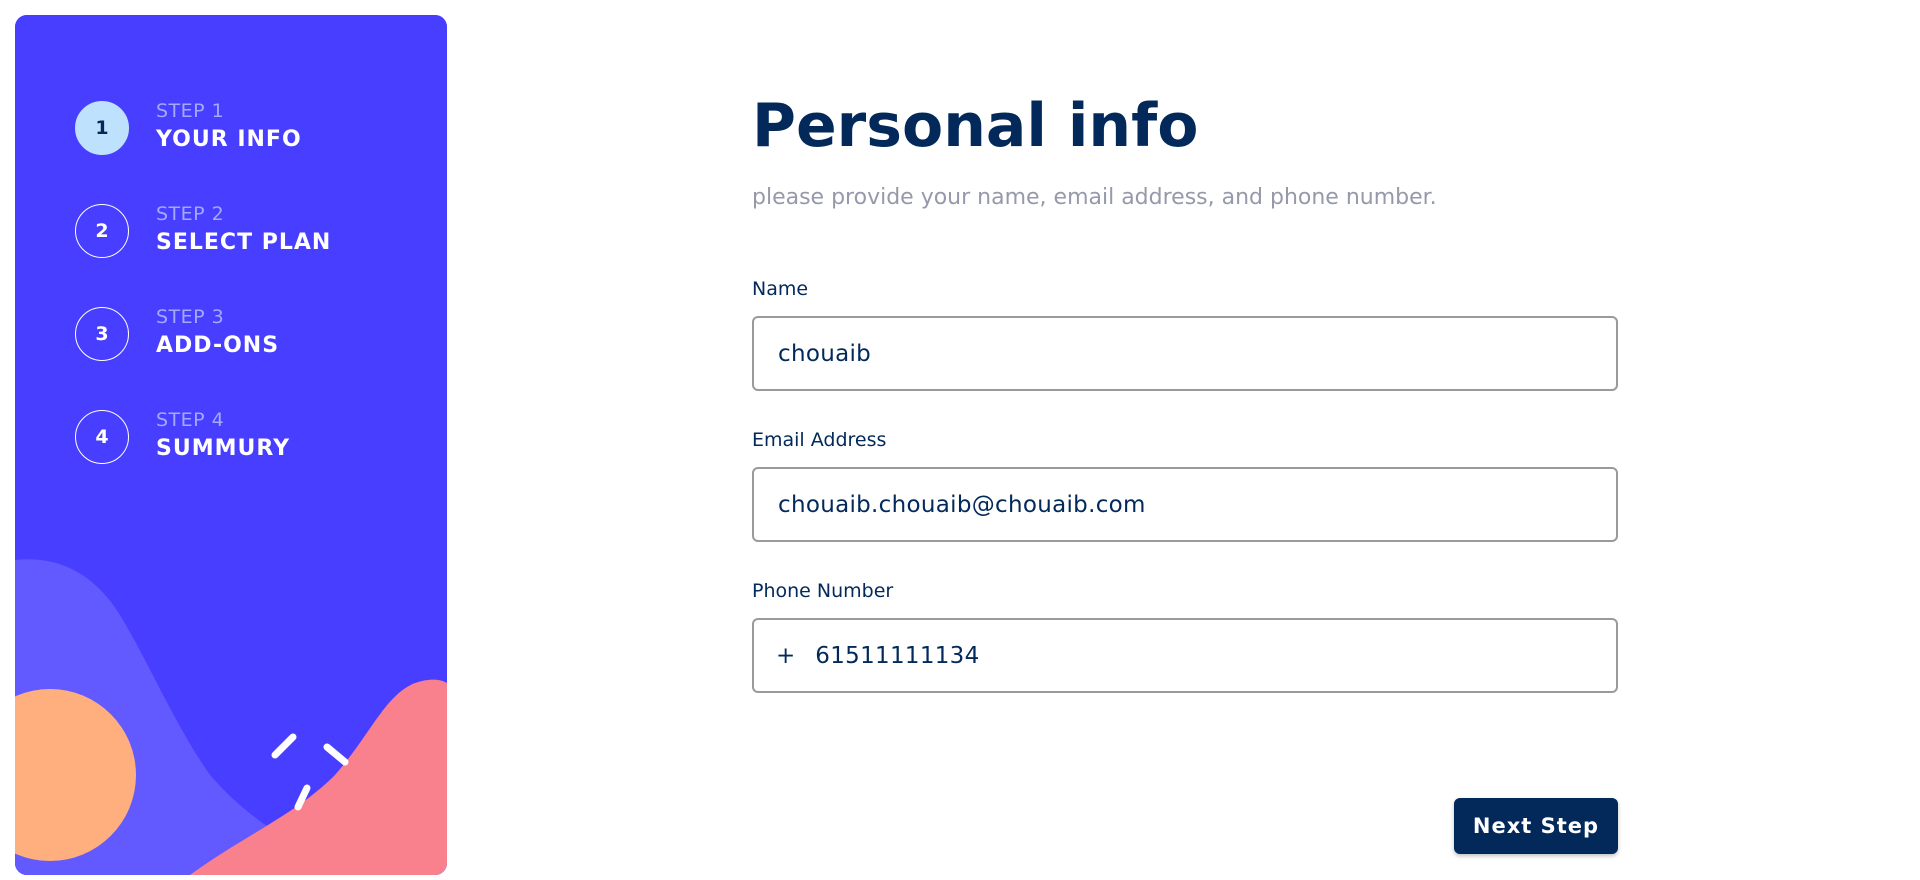  Describe the element at coordinates (223, 448) in the screenshot. I see `step-title: SUMMURY` at that location.